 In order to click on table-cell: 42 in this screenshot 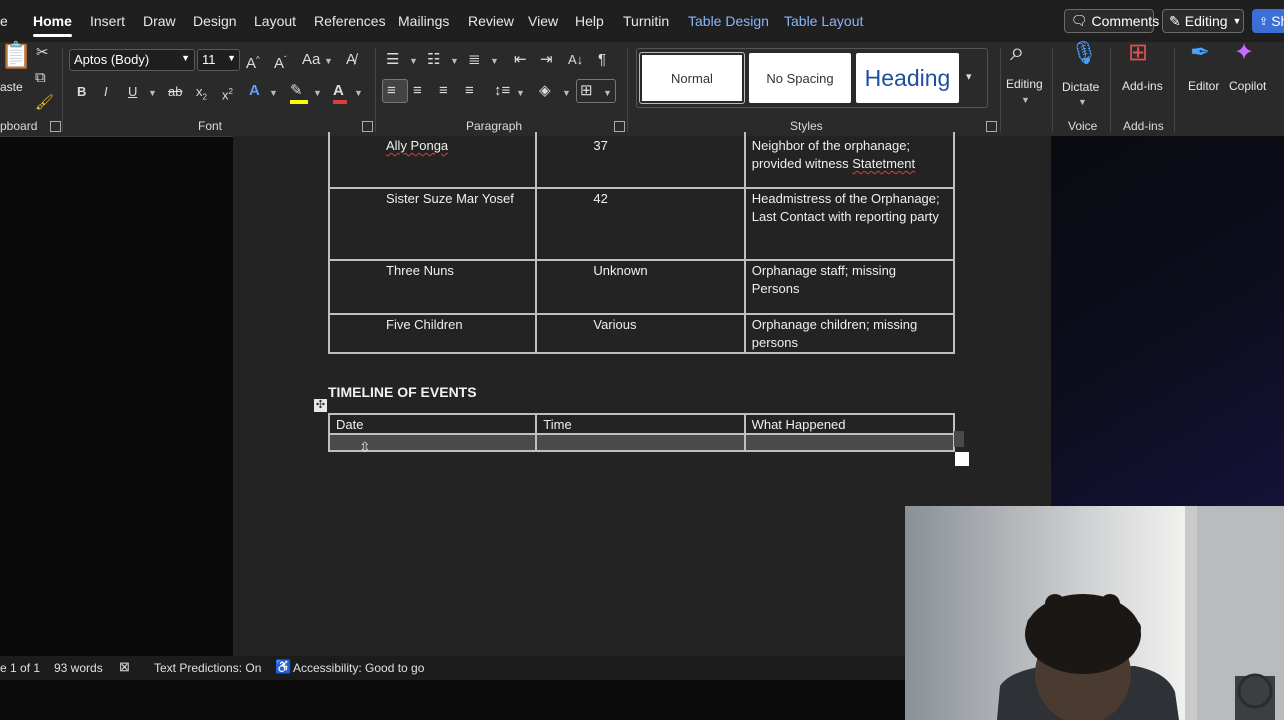, I will do `click(640, 224)`.